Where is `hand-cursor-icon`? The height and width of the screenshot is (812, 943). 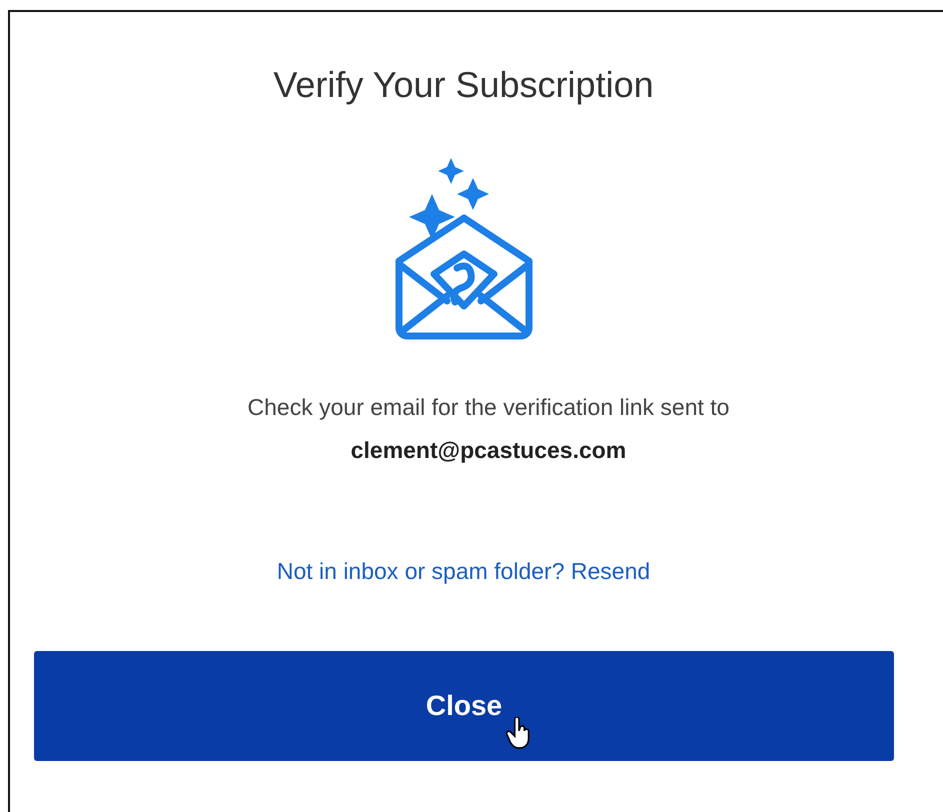 hand-cursor-icon is located at coordinates (519, 733).